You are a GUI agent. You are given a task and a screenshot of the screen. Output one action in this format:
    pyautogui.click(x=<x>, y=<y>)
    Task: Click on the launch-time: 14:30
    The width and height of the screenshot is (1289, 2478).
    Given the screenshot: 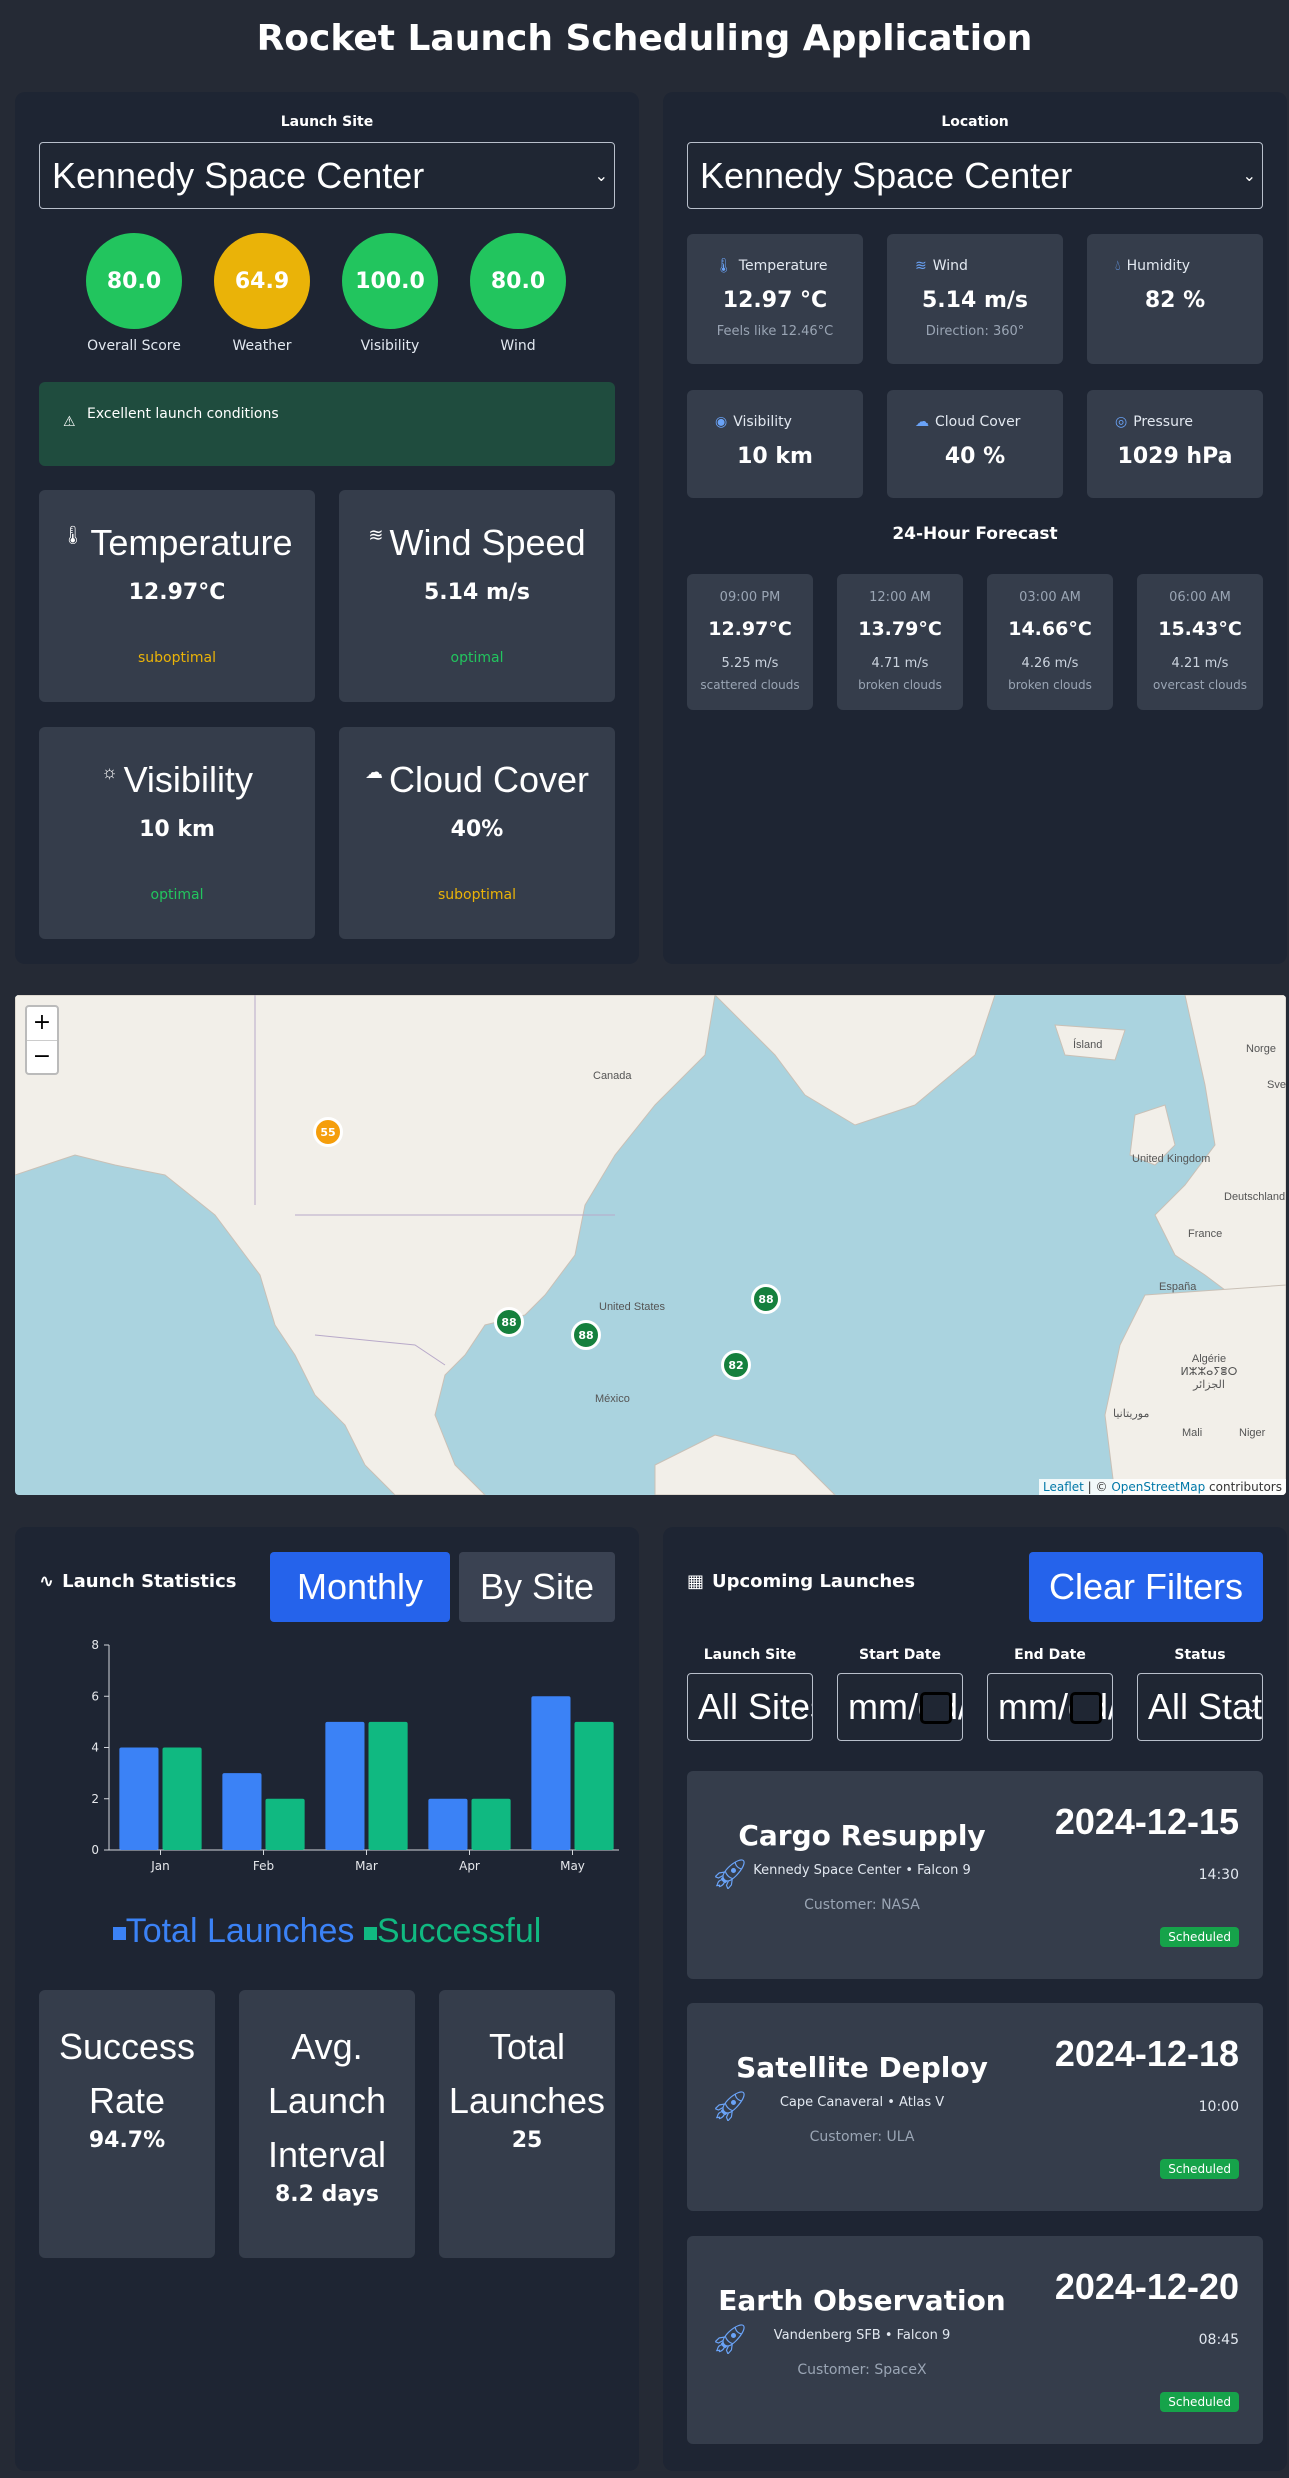 What is the action you would take?
    pyautogui.click(x=1218, y=1875)
    